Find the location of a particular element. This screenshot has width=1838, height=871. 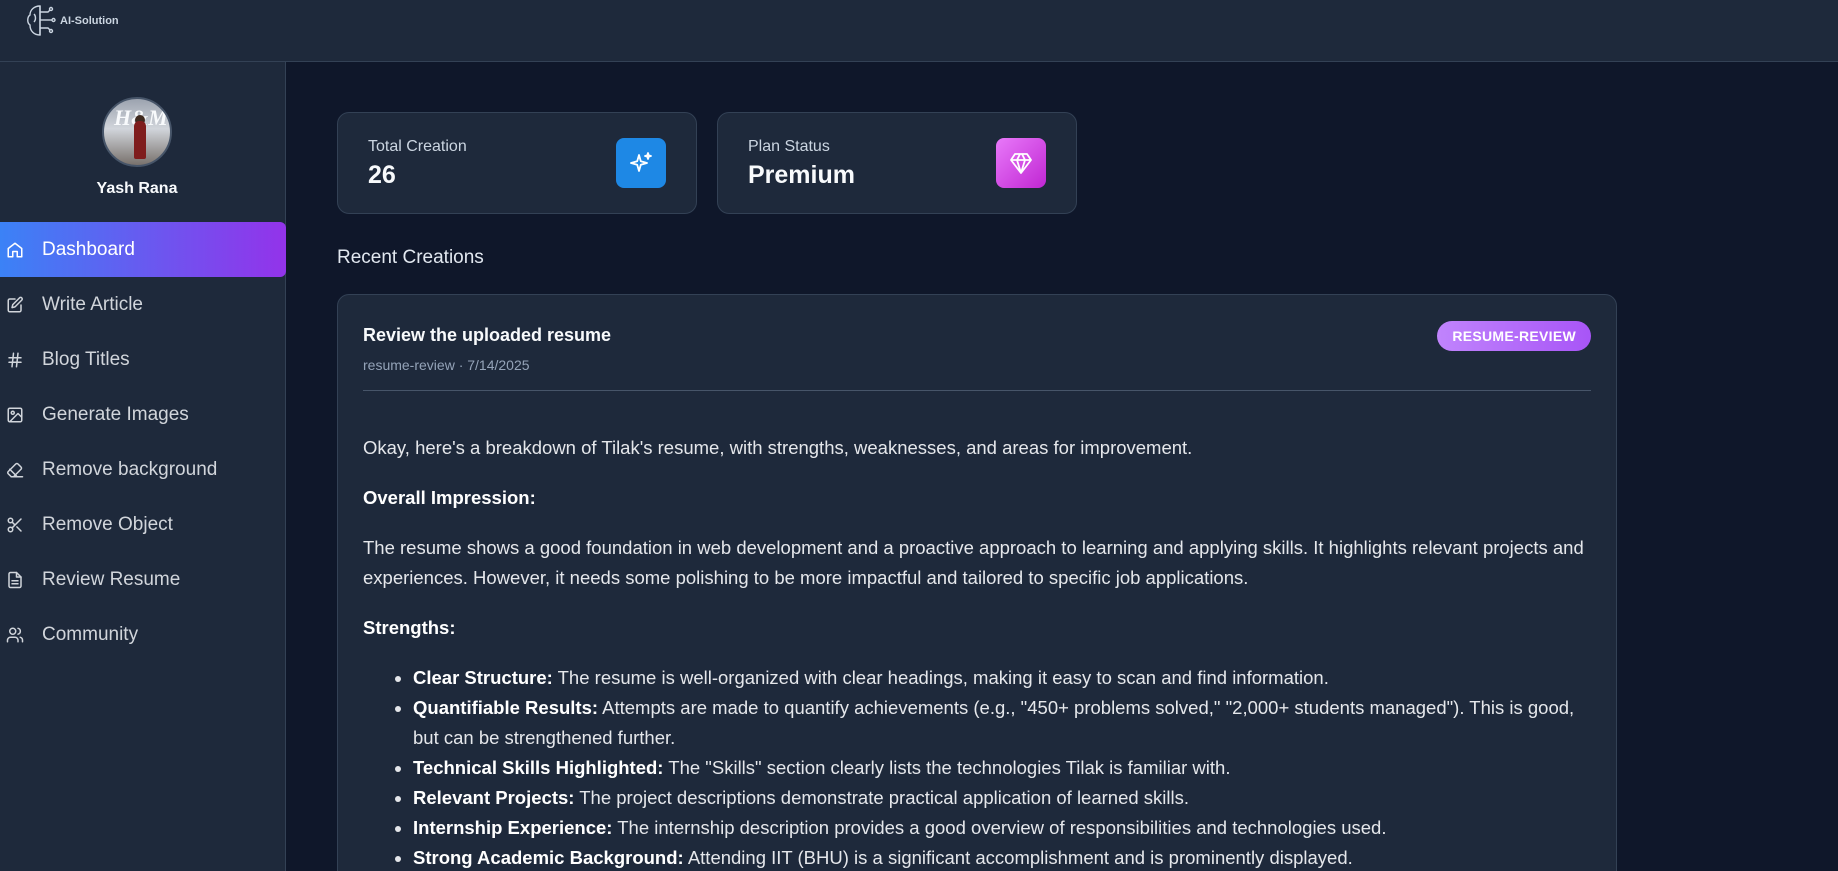

sparkles-icon is located at coordinates (641, 162).